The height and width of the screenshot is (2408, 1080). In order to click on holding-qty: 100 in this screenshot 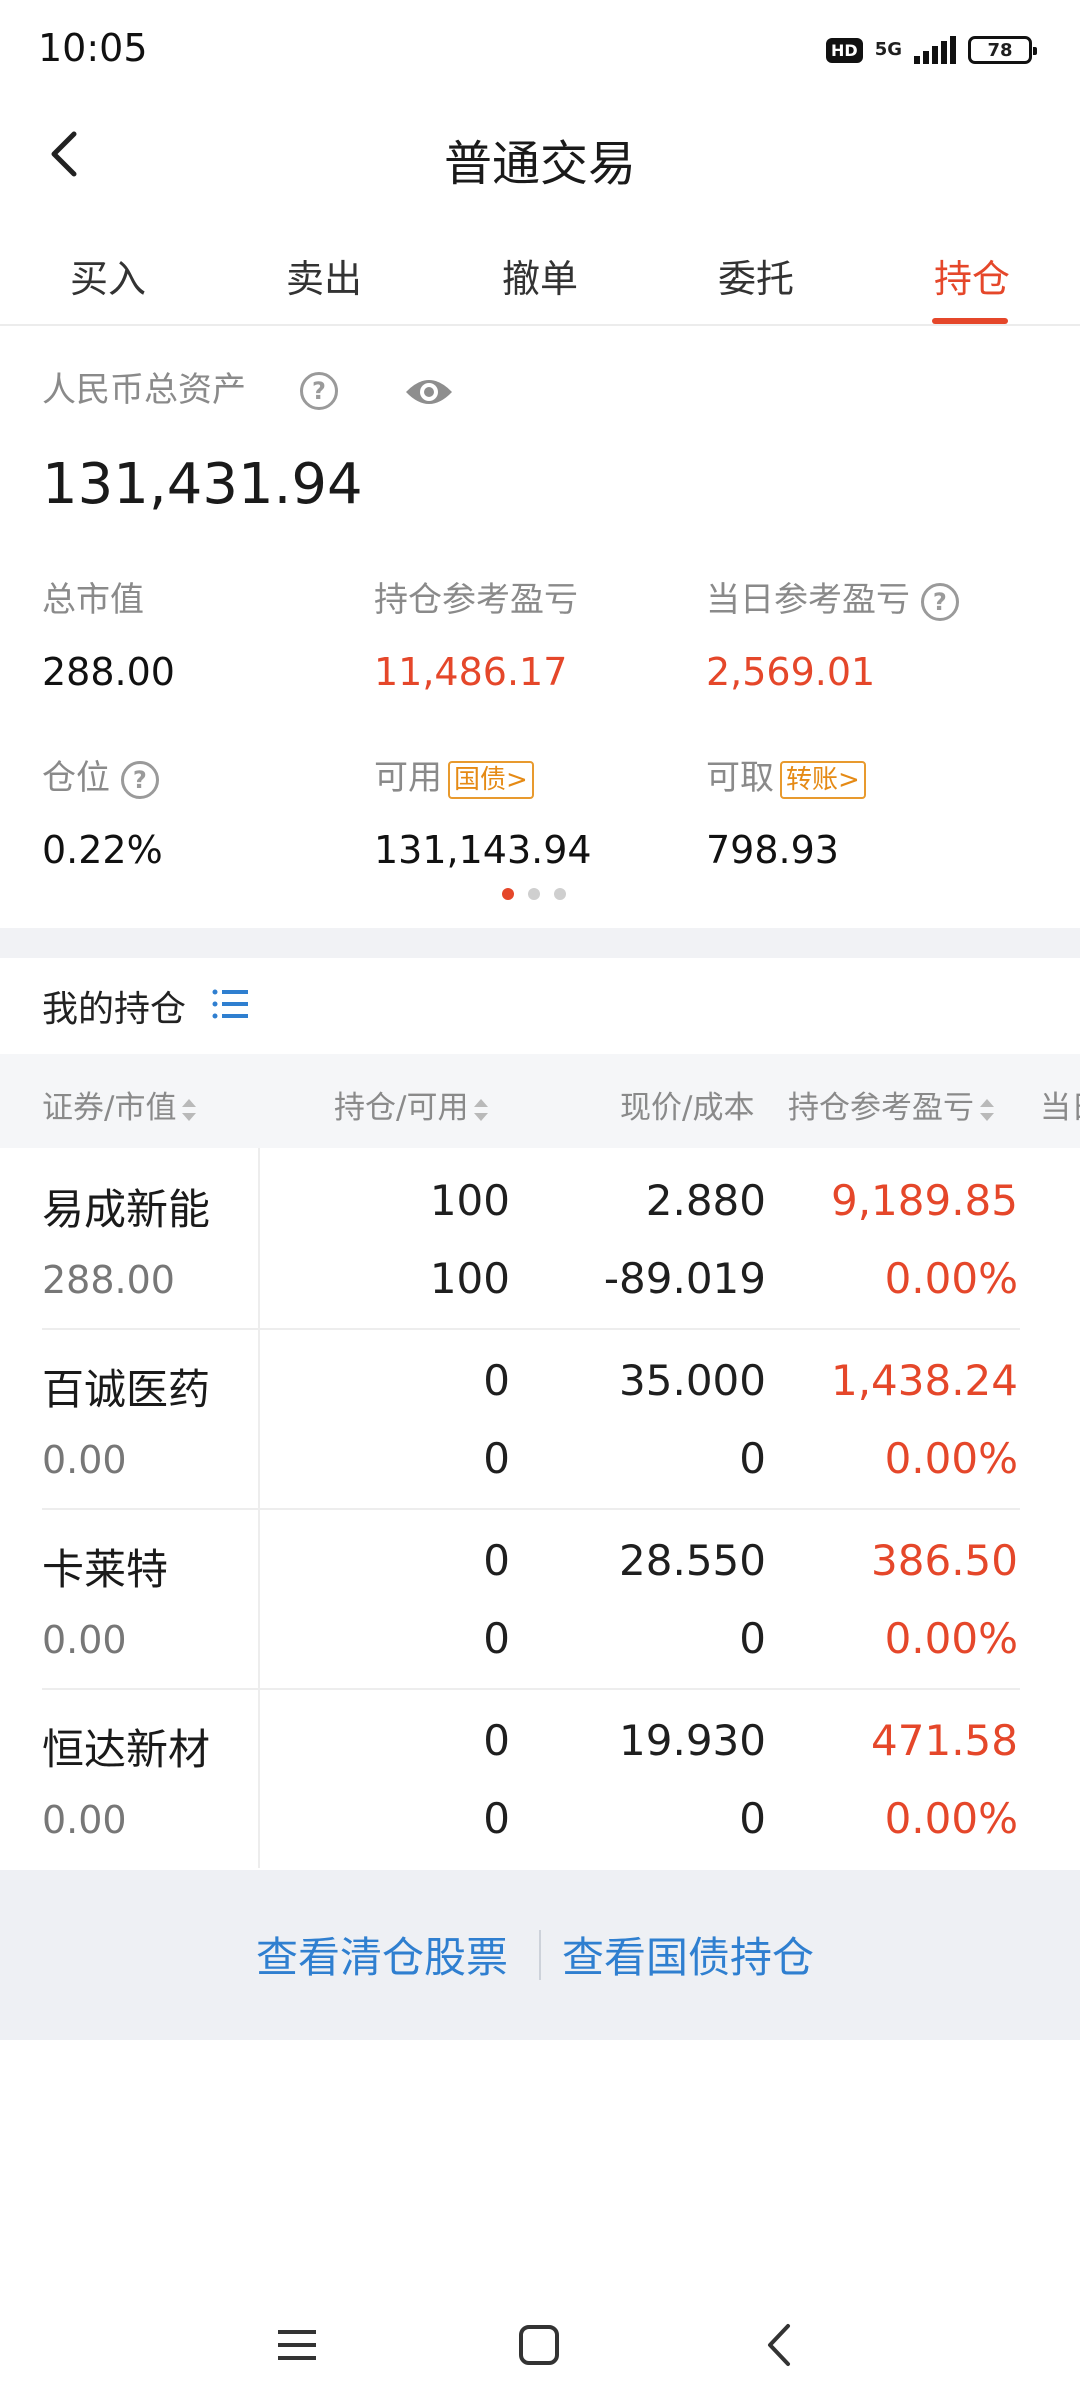, I will do `click(469, 1200)`.